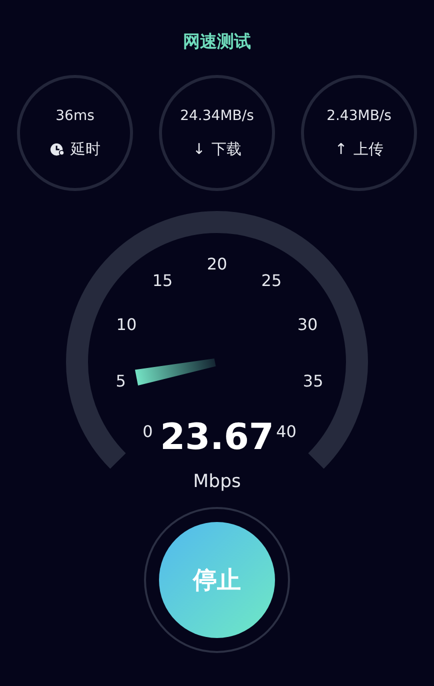  Describe the element at coordinates (57, 149) in the screenshot. I see `timer-icon` at that location.